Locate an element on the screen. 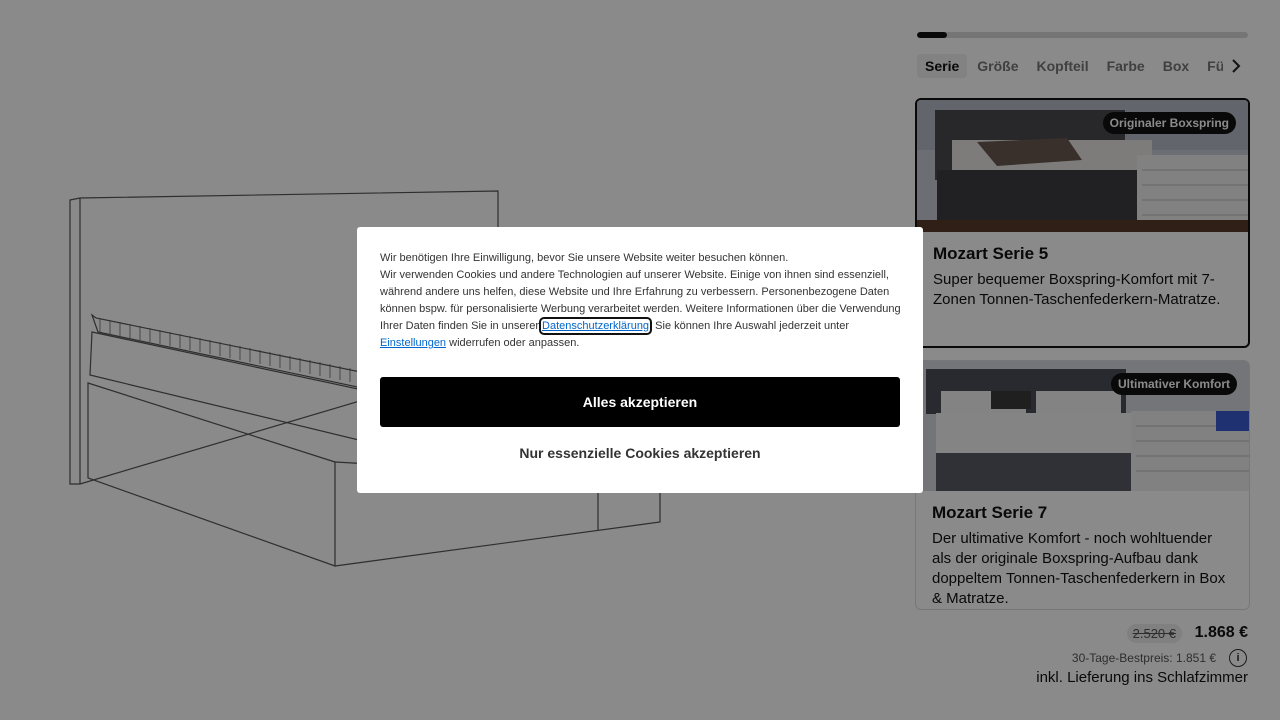 This screenshot has height=720, width=1280. accept-essential-button: Nur essenzielle Cookies akzeptieren is located at coordinates (640, 453).